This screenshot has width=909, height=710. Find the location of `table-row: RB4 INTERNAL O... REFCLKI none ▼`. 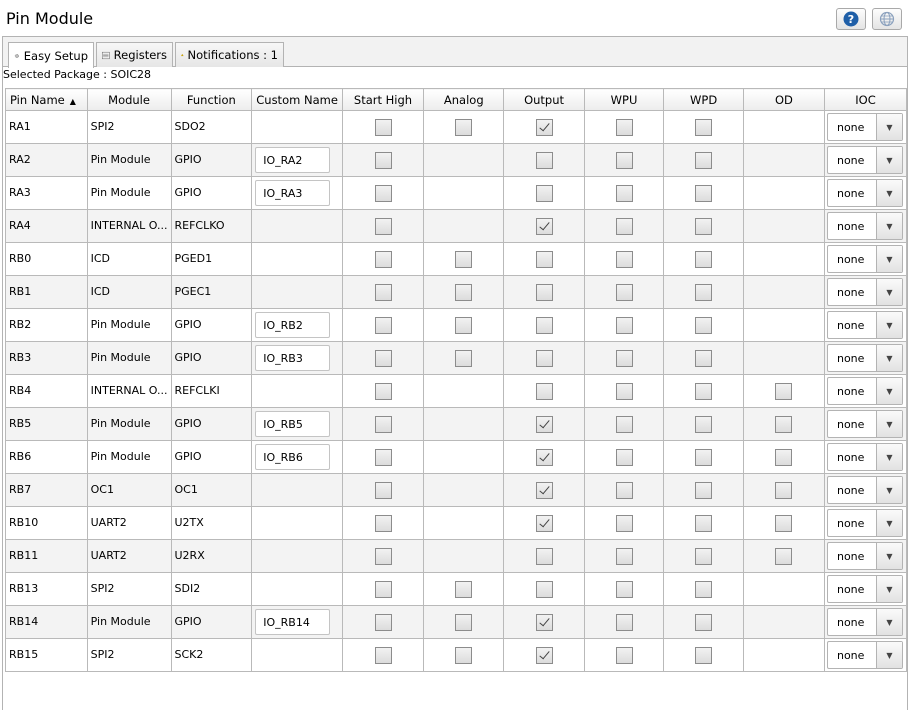

table-row: RB4 INTERNAL O... REFCLKI none ▼ is located at coordinates (456, 391).